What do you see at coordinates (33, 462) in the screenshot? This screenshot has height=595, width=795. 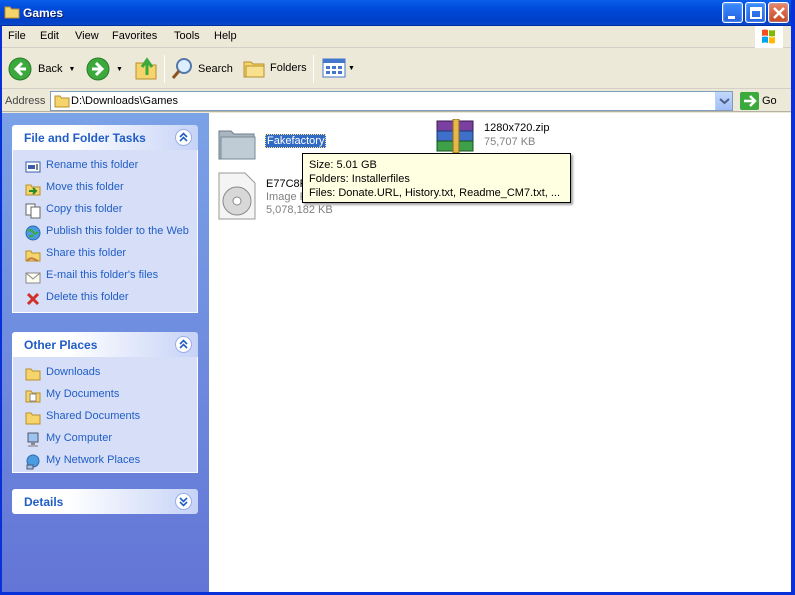 I see `network-icon` at bounding box center [33, 462].